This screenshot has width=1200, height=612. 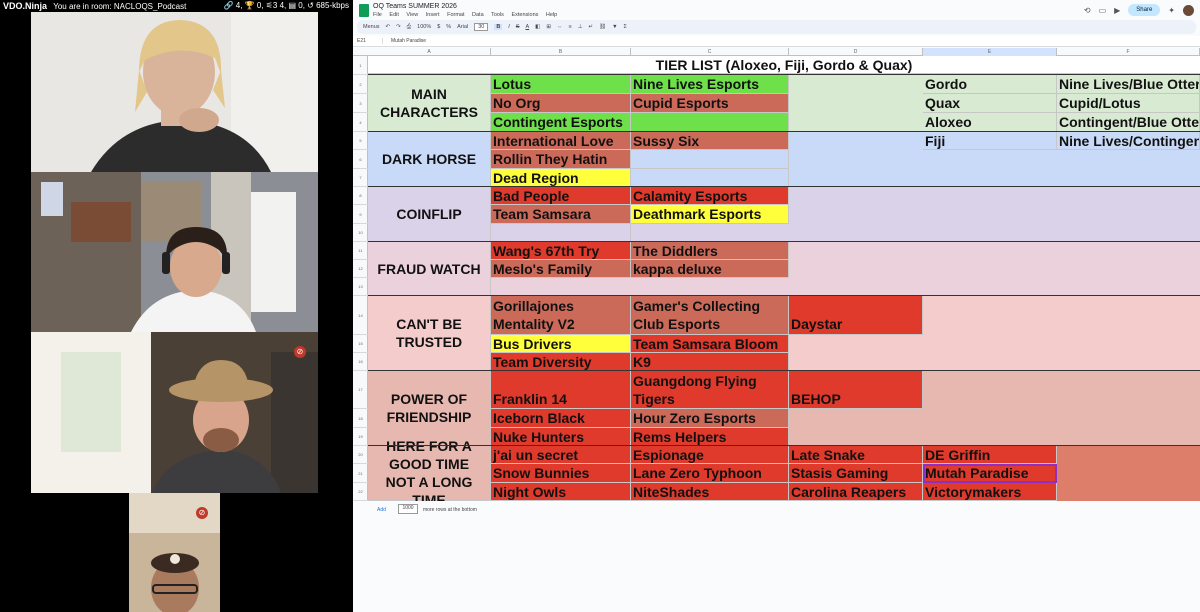 I want to click on row-header-13: 13, so click(x=360, y=287).